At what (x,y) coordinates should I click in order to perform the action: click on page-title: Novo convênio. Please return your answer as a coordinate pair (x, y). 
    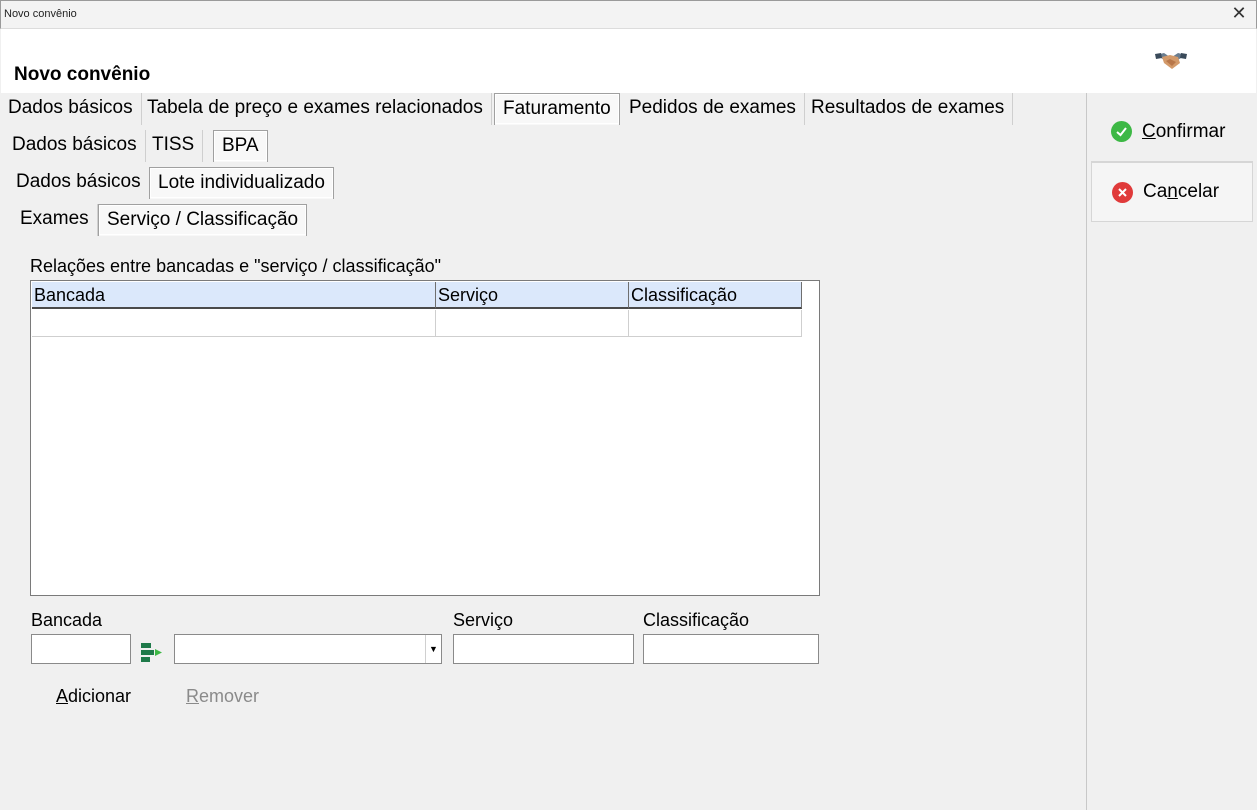
    Looking at the image, I should click on (82, 74).